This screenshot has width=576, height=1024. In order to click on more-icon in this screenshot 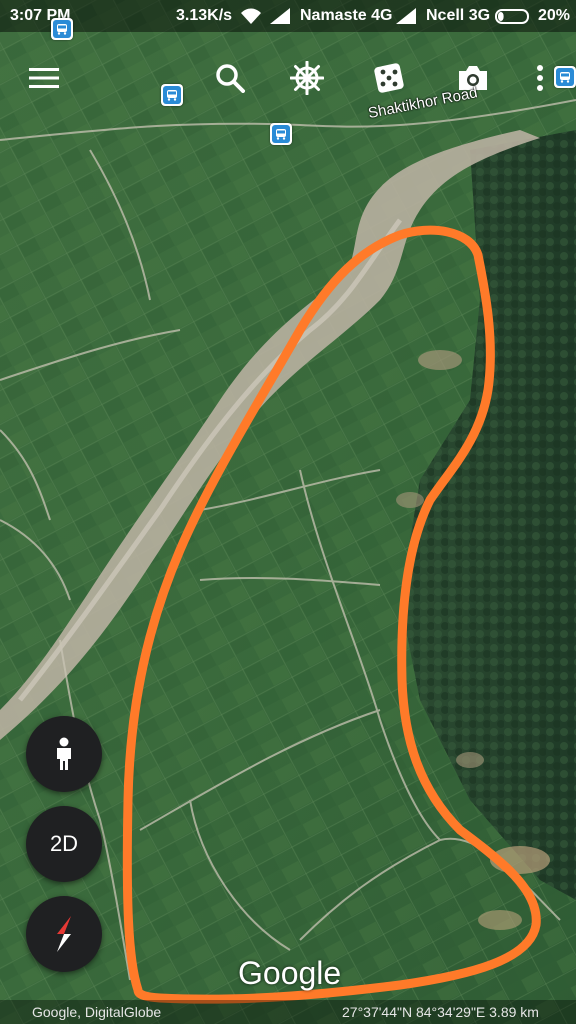, I will do `click(540, 78)`.